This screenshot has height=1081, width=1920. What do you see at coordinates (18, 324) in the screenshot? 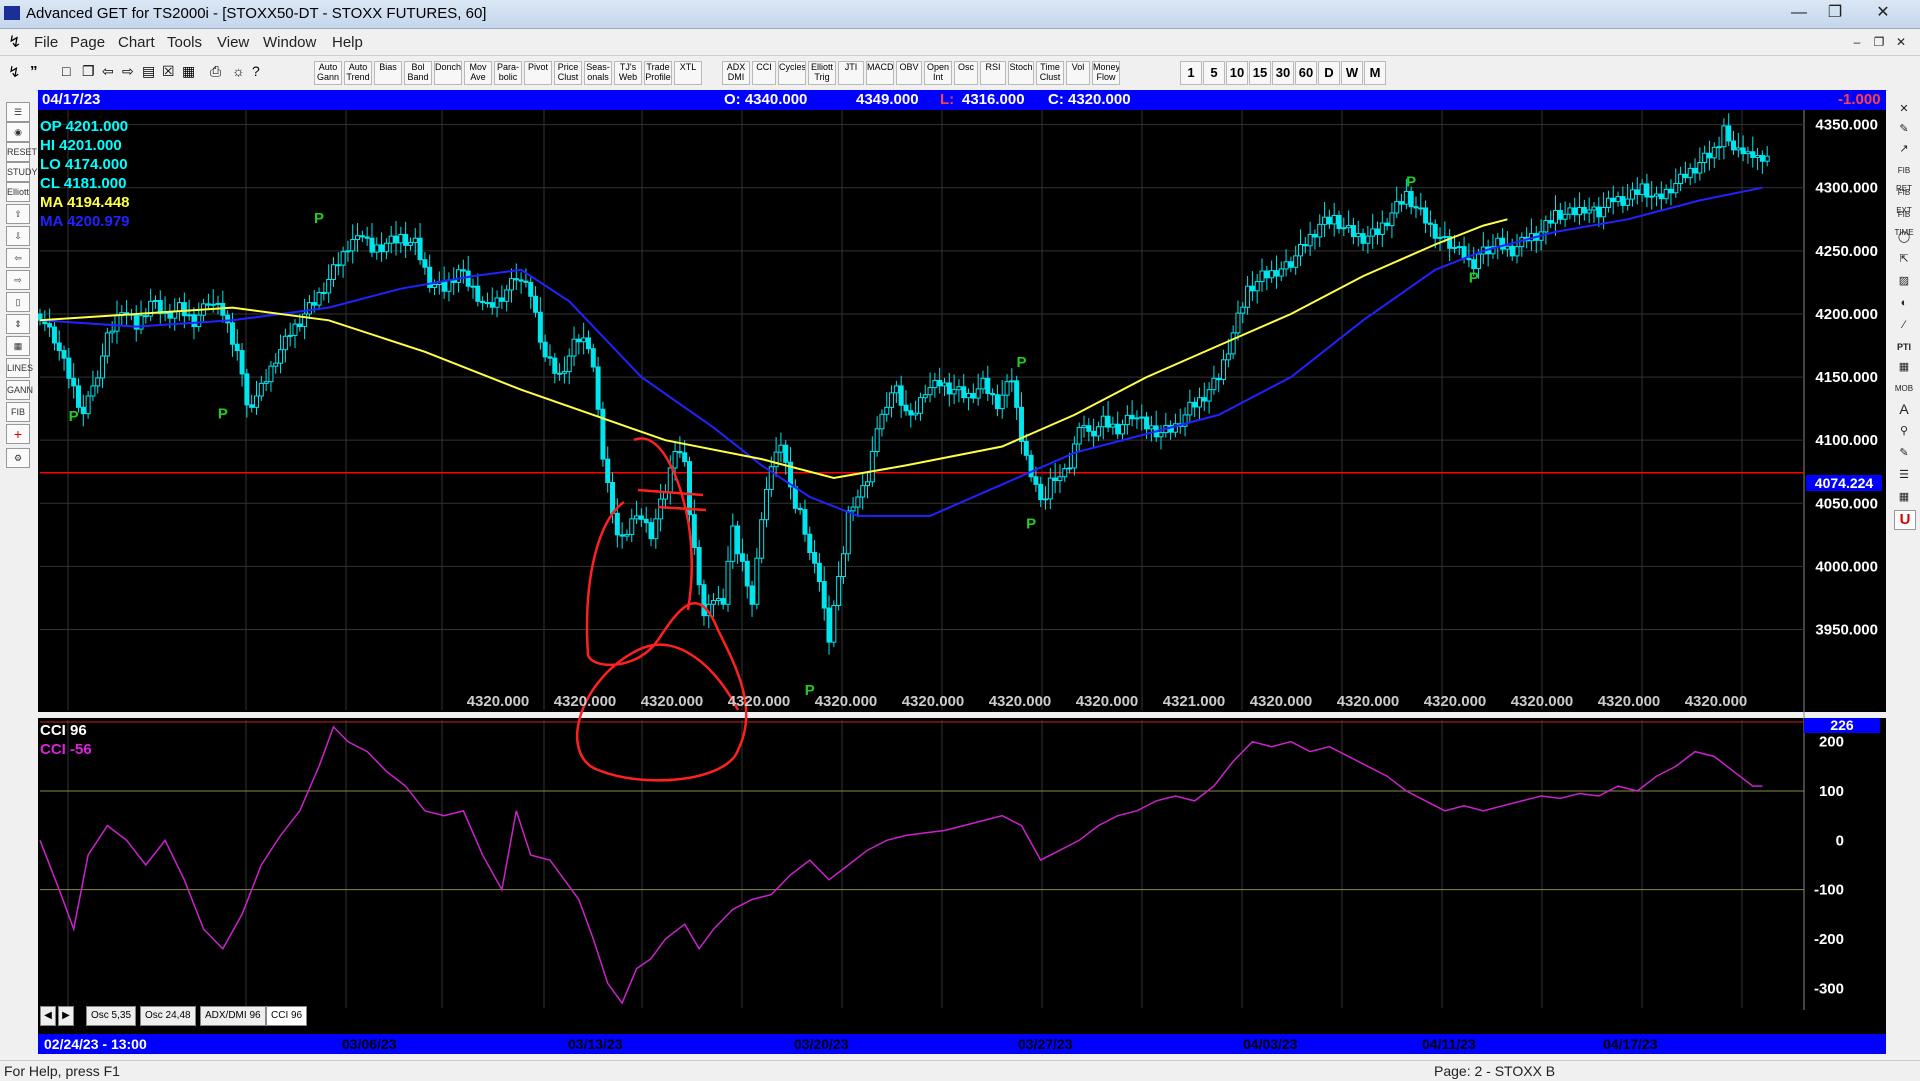
I see `scale-icon: ⇕` at bounding box center [18, 324].